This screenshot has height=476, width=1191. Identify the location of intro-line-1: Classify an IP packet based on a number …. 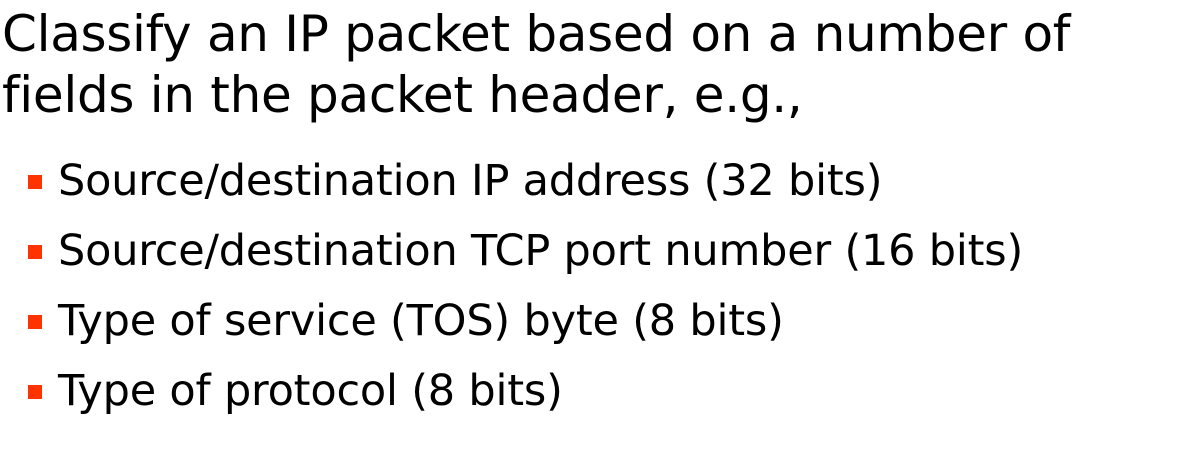
(536, 34).